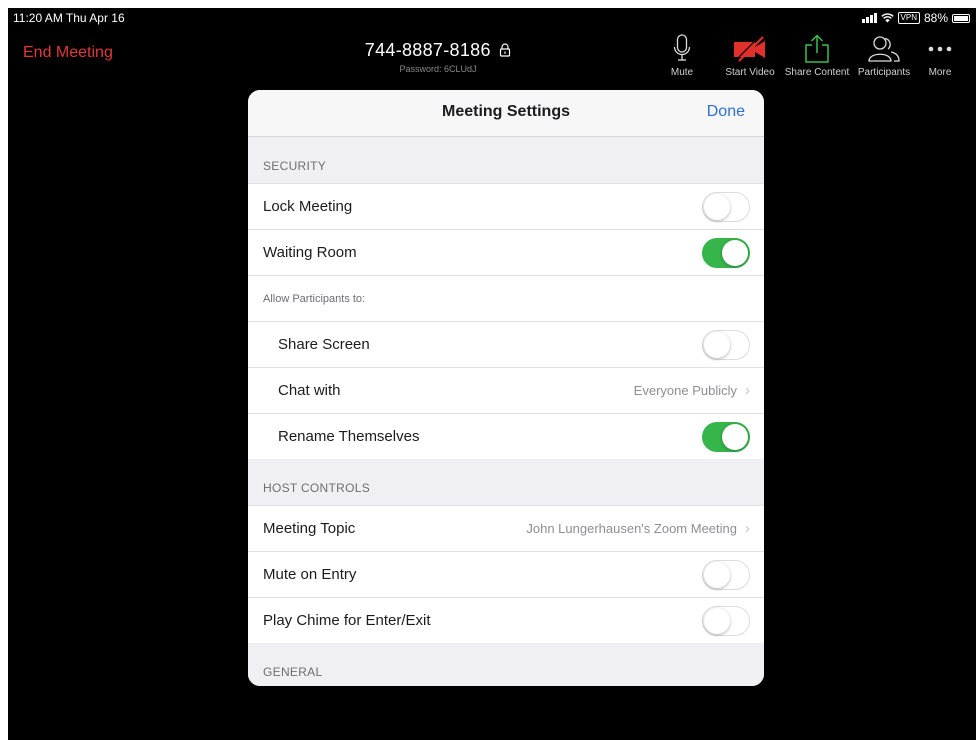 Image resolution: width=976 pixels, height=740 pixels. What do you see at coordinates (726, 112) in the screenshot?
I see `done-button: Done` at bounding box center [726, 112].